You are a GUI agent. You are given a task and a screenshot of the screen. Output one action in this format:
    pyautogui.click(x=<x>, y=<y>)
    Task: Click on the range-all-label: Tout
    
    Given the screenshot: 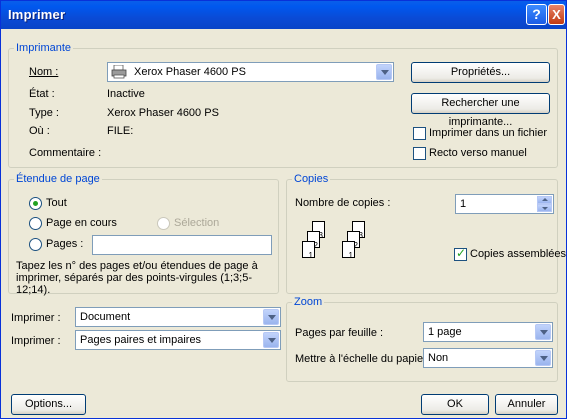 What is the action you would take?
    pyautogui.click(x=56, y=203)
    